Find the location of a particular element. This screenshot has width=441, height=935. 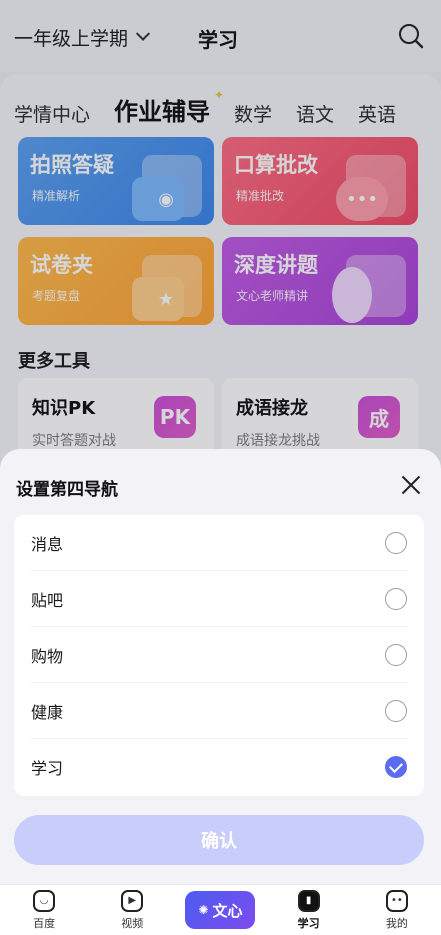

close-icon is located at coordinates (411, 485).